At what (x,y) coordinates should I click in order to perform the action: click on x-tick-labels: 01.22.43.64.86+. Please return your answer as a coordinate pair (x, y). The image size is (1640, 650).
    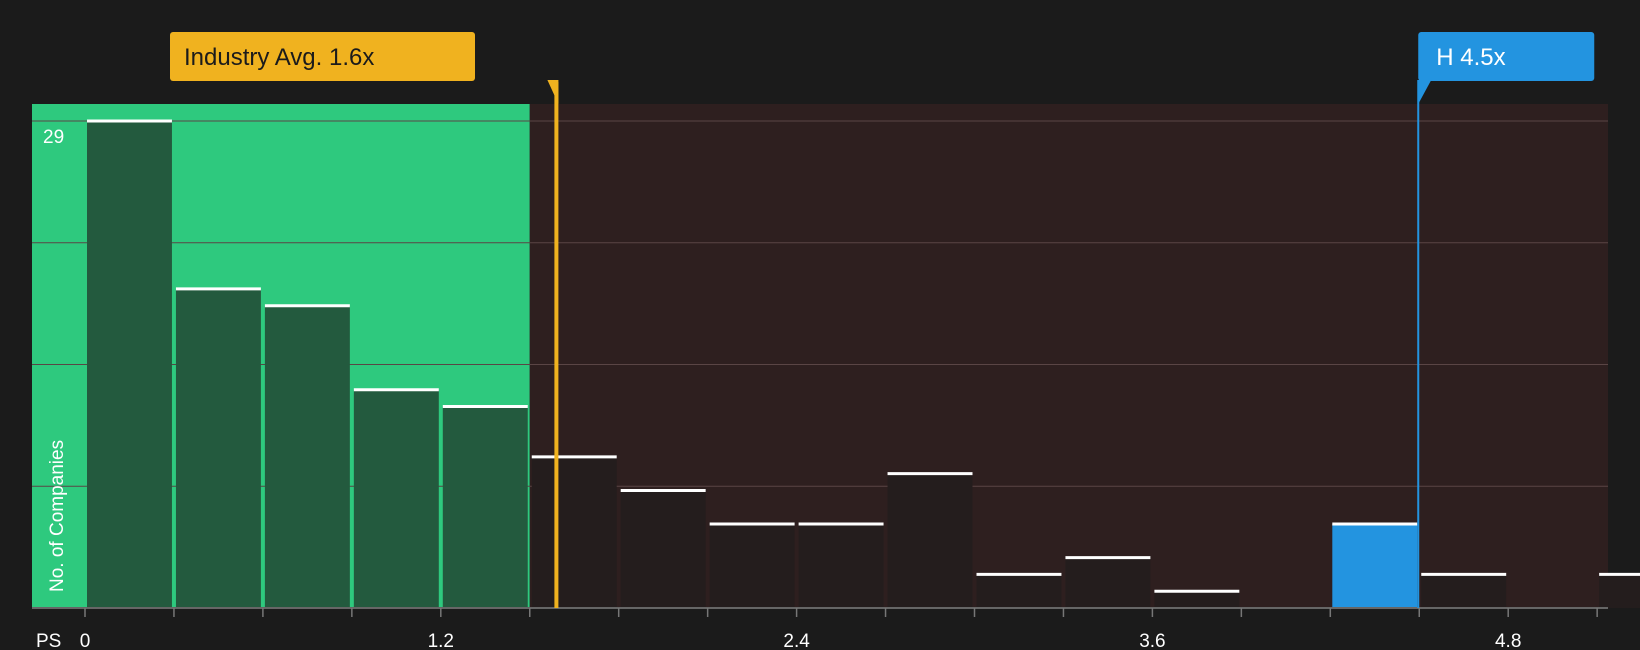
    Looking at the image, I should click on (801, 640).